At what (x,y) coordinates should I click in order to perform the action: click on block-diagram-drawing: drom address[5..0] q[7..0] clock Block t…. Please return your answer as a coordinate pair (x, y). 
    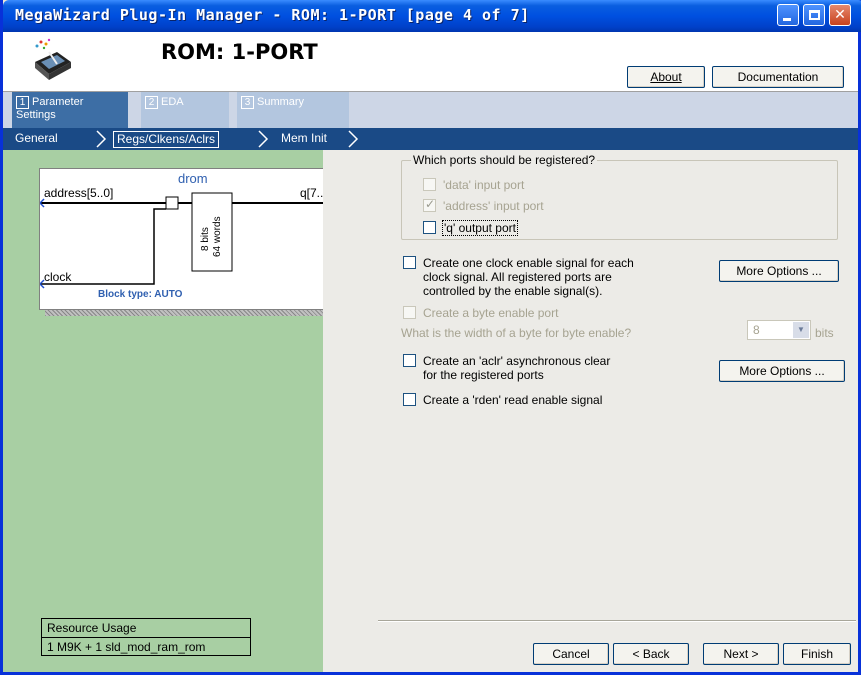
    Looking at the image, I should click on (196, 235).